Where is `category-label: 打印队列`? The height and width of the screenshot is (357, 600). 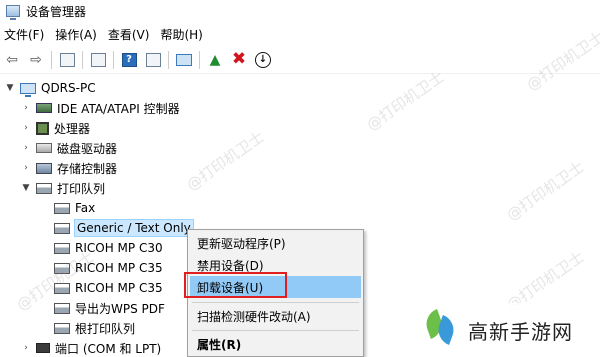 category-label: 打印队列 is located at coordinates (81, 188).